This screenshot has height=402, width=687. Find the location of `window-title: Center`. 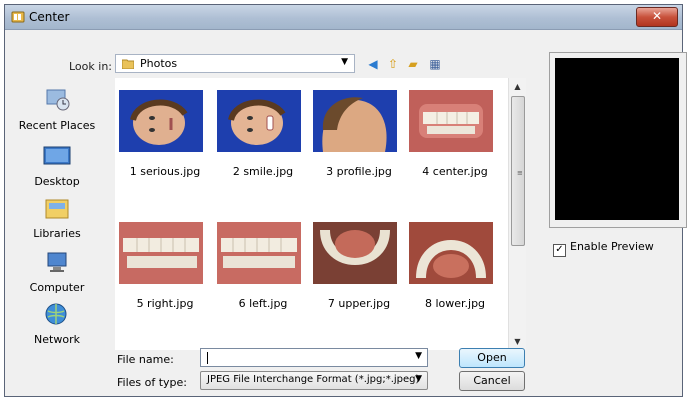

window-title: Center is located at coordinates (49, 17).